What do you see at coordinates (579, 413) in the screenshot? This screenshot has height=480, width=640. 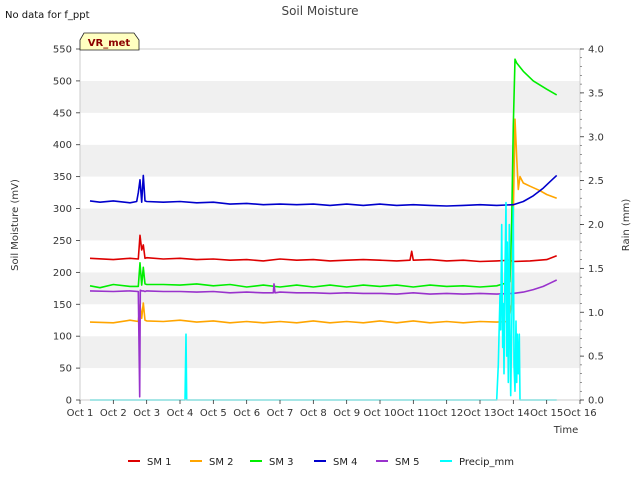 I see `x-tick-label: Oct 16` at bounding box center [579, 413].